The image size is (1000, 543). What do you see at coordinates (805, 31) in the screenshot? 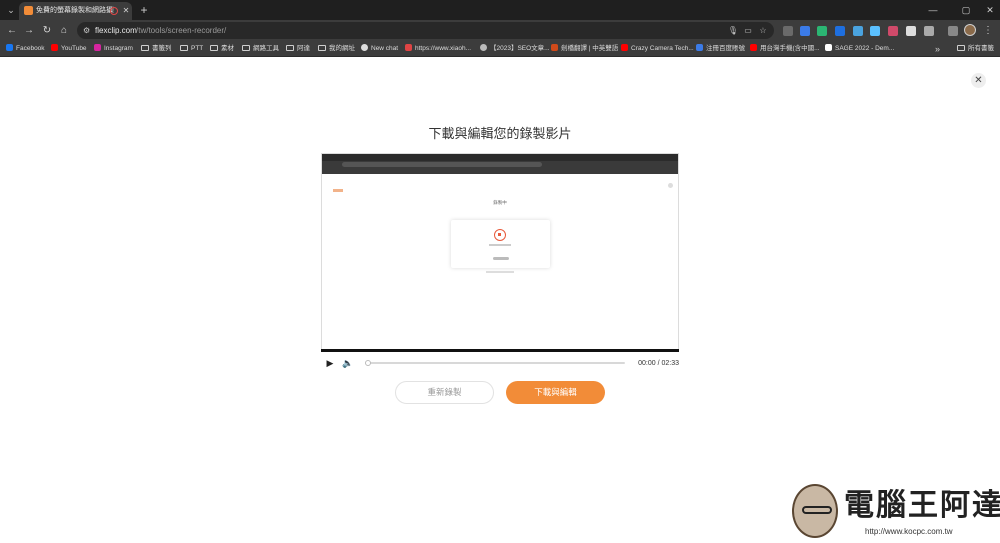
I see `translate-extension-icon` at bounding box center [805, 31].